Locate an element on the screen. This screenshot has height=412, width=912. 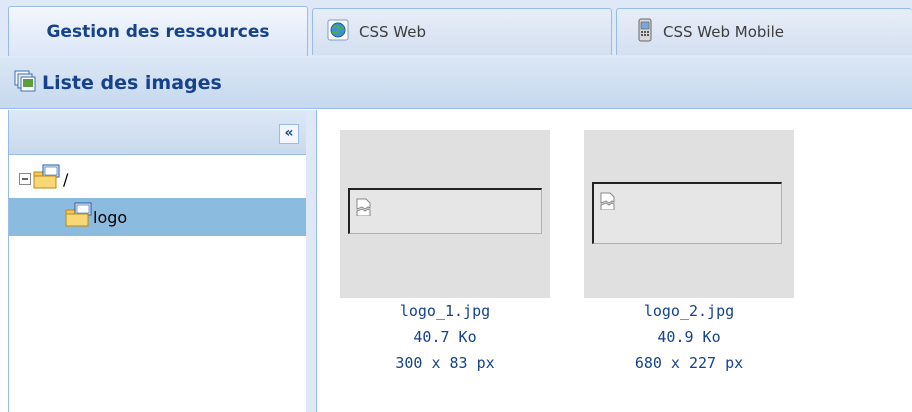
tab-css-web: CSS Web is located at coordinates (462, 31).